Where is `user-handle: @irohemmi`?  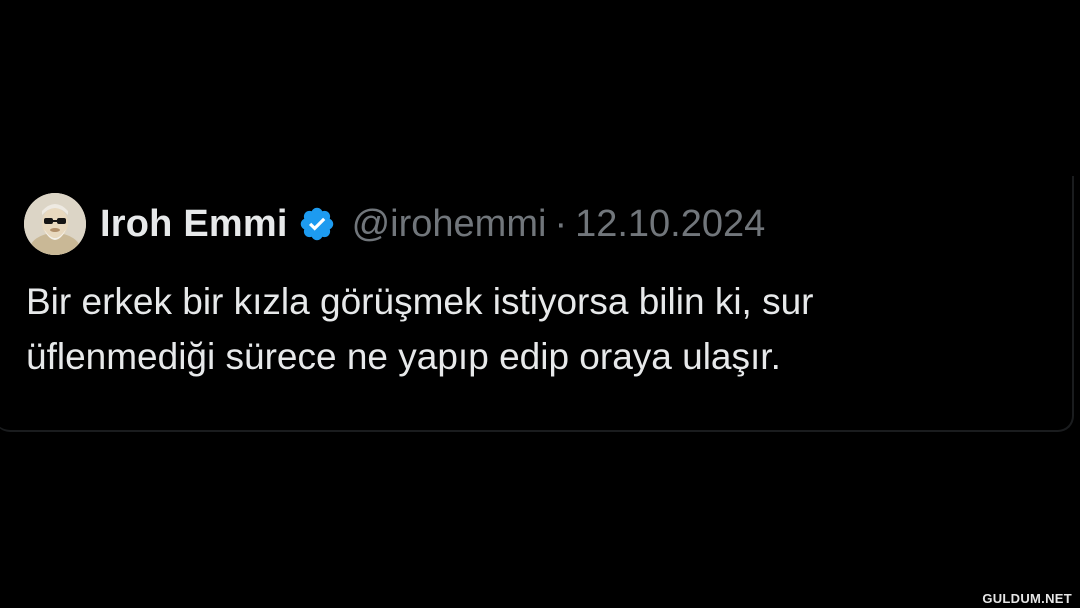
user-handle: @irohemmi is located at coordinates (449, 224).